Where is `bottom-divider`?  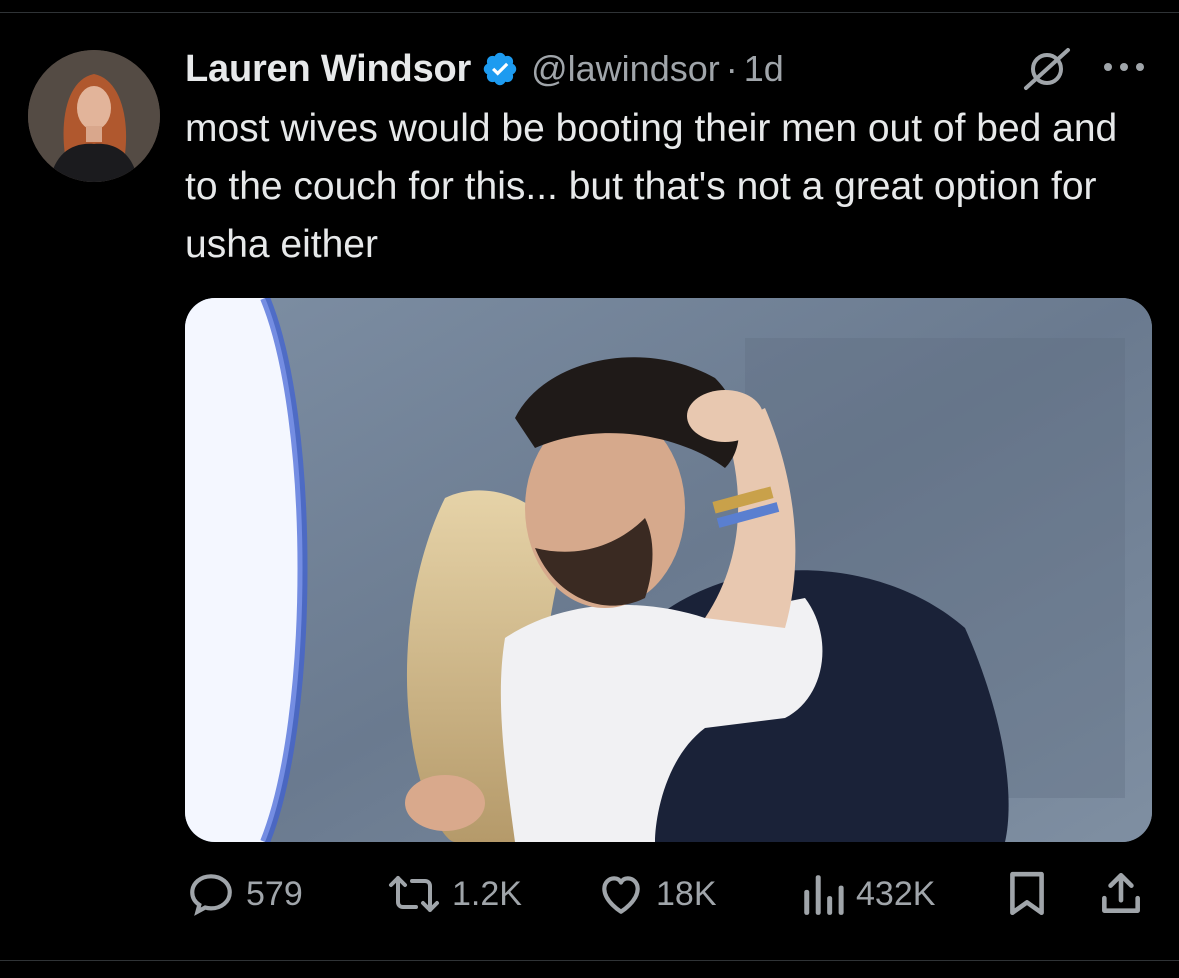
bottom-divider is located at coordinates (589, 960).